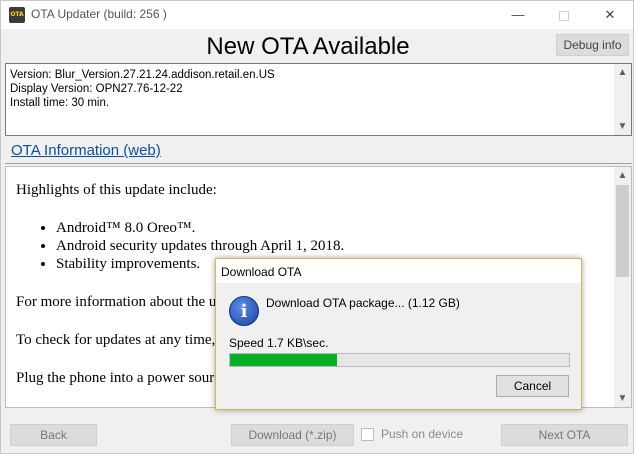 Image resolution: width=634 pixels, height=454 pixels. What do you see at coordinates (610, 15) in the screenshot?
I see `close-button: ✕` at bounding box center [610, 15].